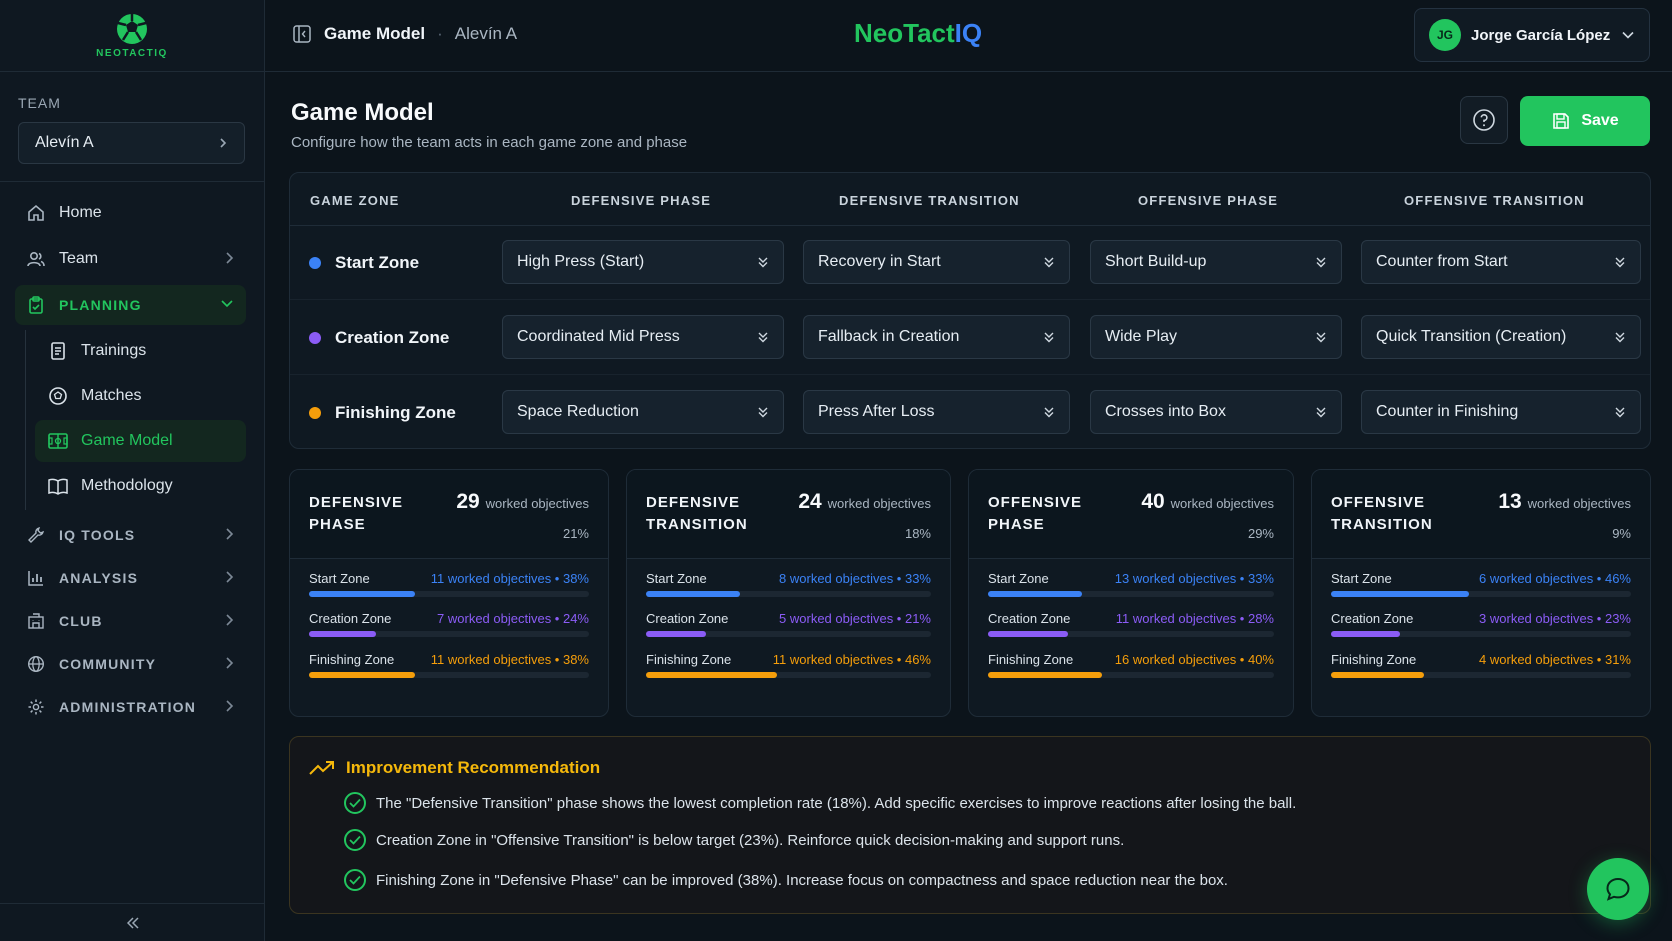 This screenshot has height=941, width=1672. Describe the element at coordinates (36, 707) in the screenshot. I see `gear-icon` at that location.